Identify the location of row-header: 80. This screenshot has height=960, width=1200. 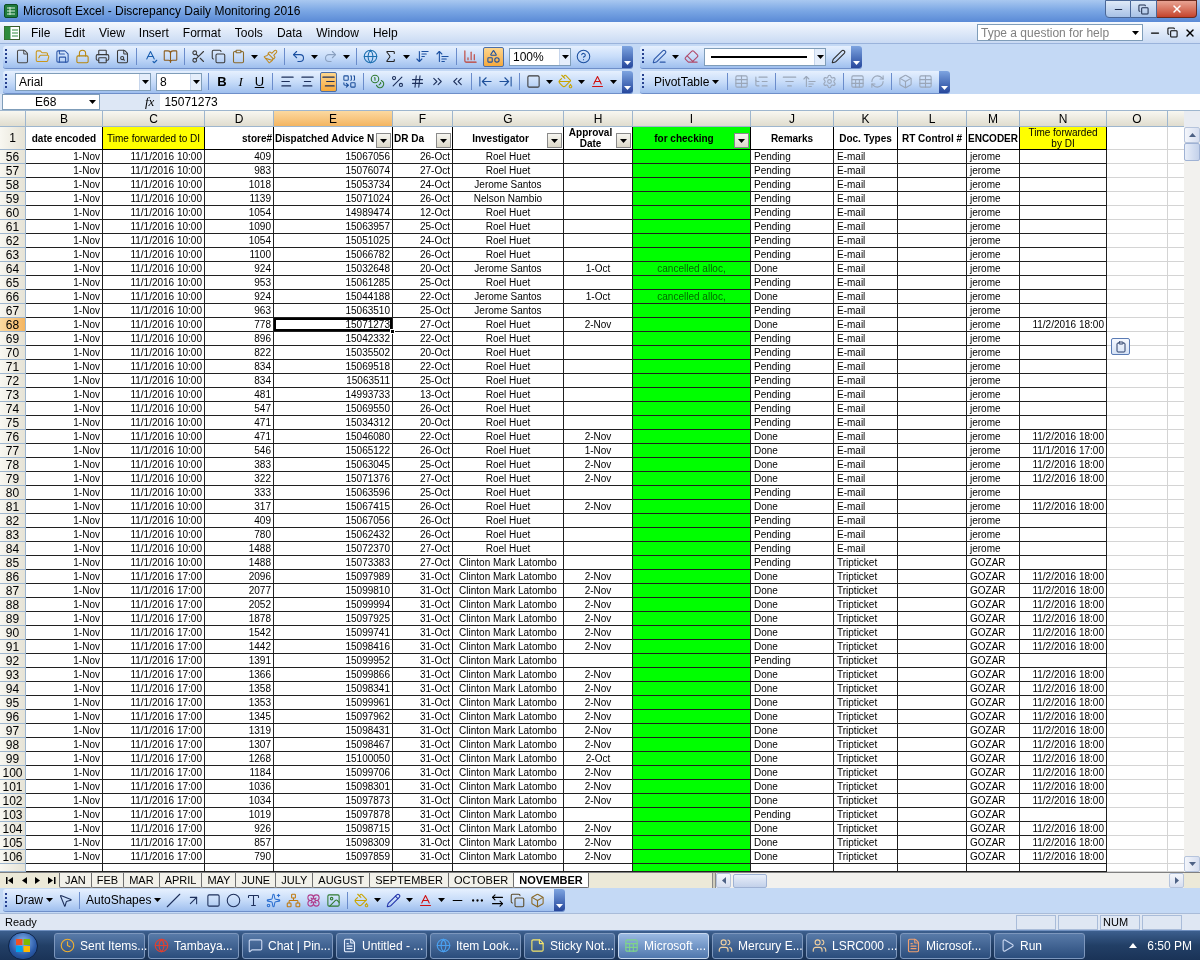
(13, 493).